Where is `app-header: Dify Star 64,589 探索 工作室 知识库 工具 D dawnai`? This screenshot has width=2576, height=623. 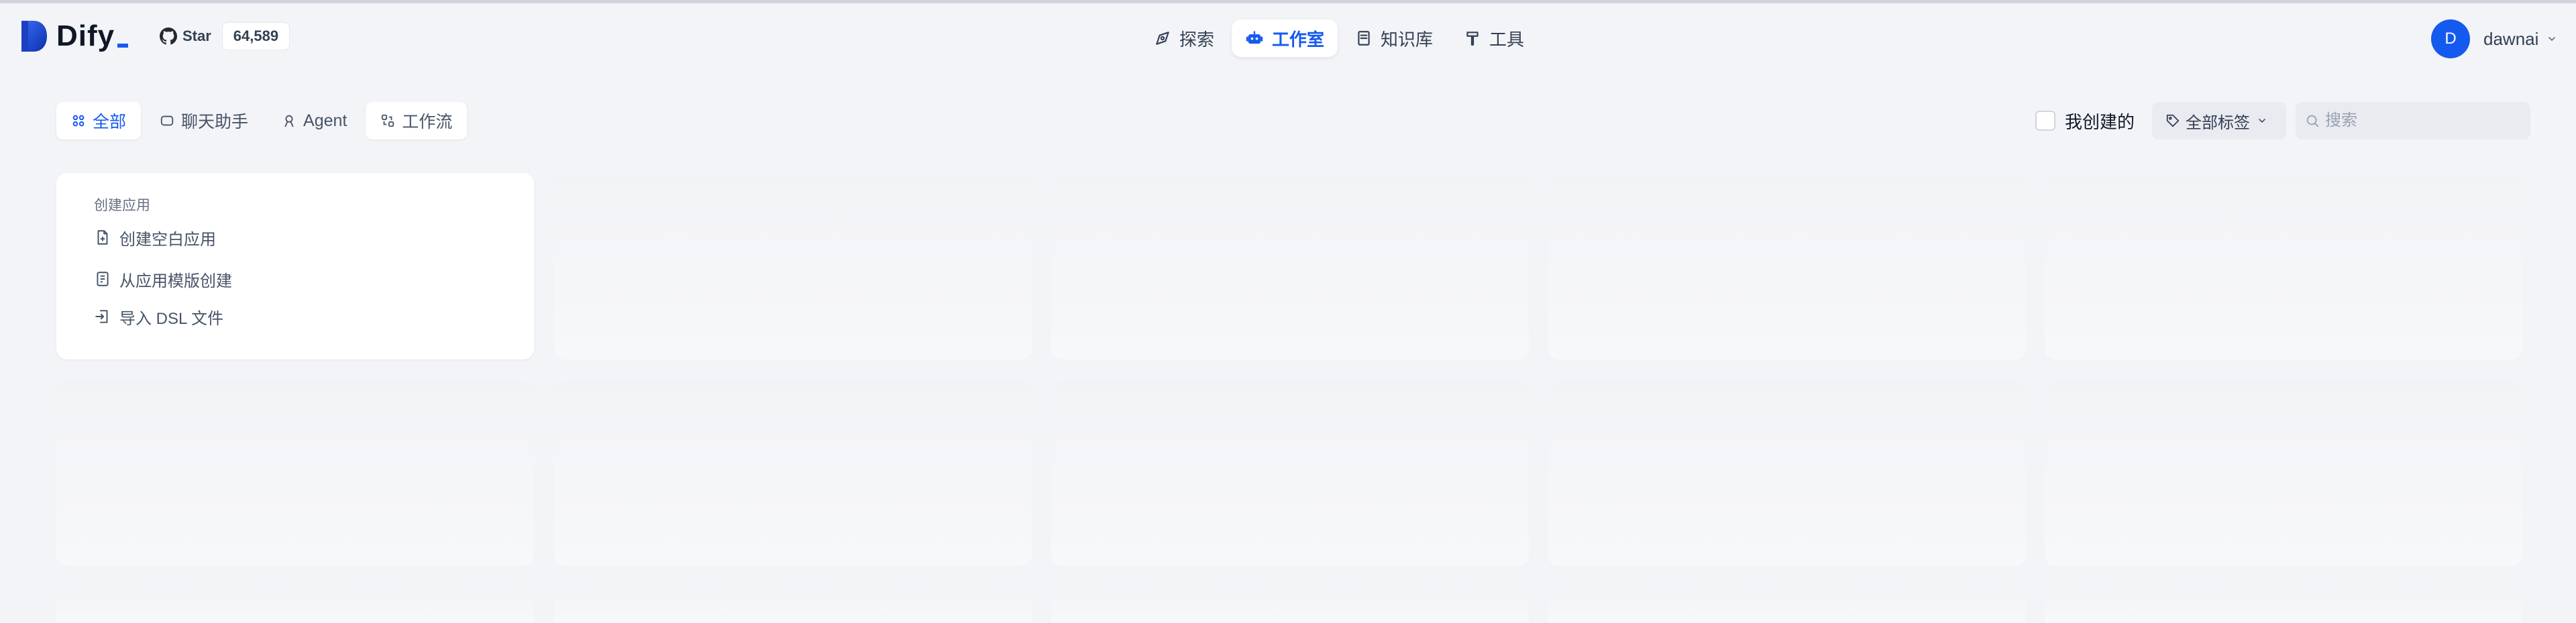
app-header: Dify Star 64,589 探索 工作室 知识库 工具 D dawnai is located at coordinates (1288, 36).